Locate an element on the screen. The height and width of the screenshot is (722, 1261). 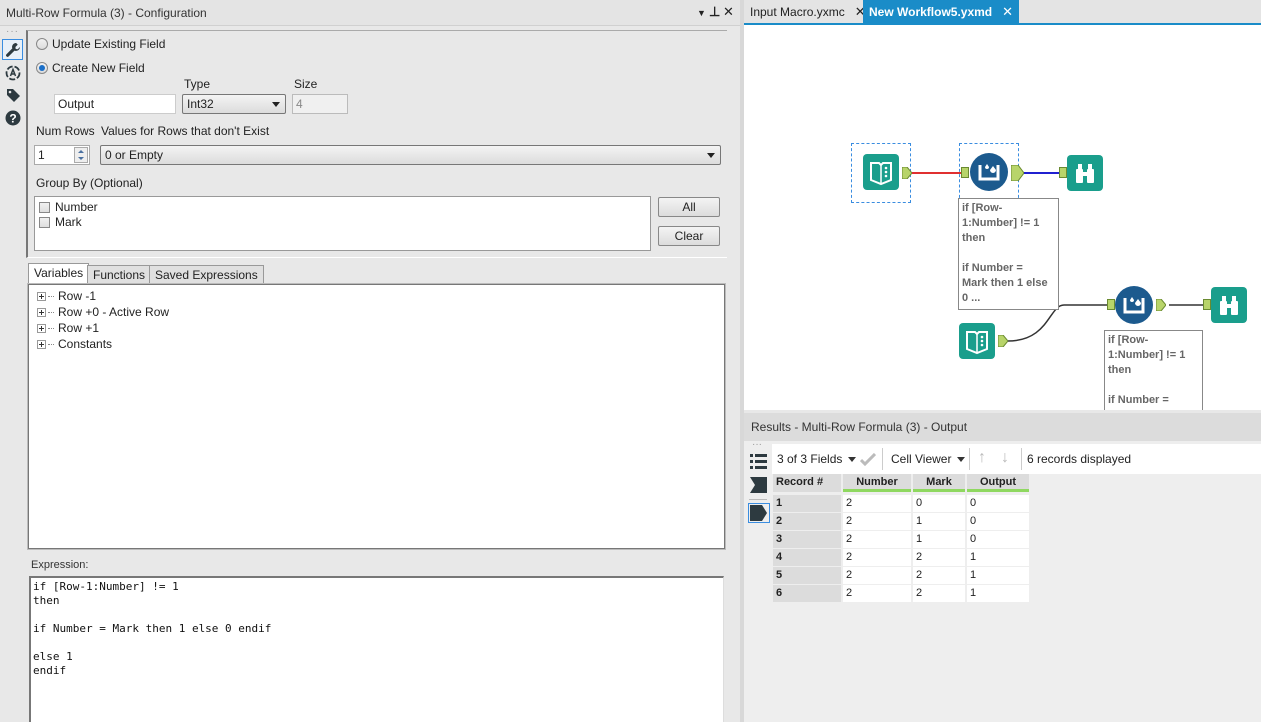
panel-menu-dropdown-icon: ▼ is located at coordinates (701, 13).